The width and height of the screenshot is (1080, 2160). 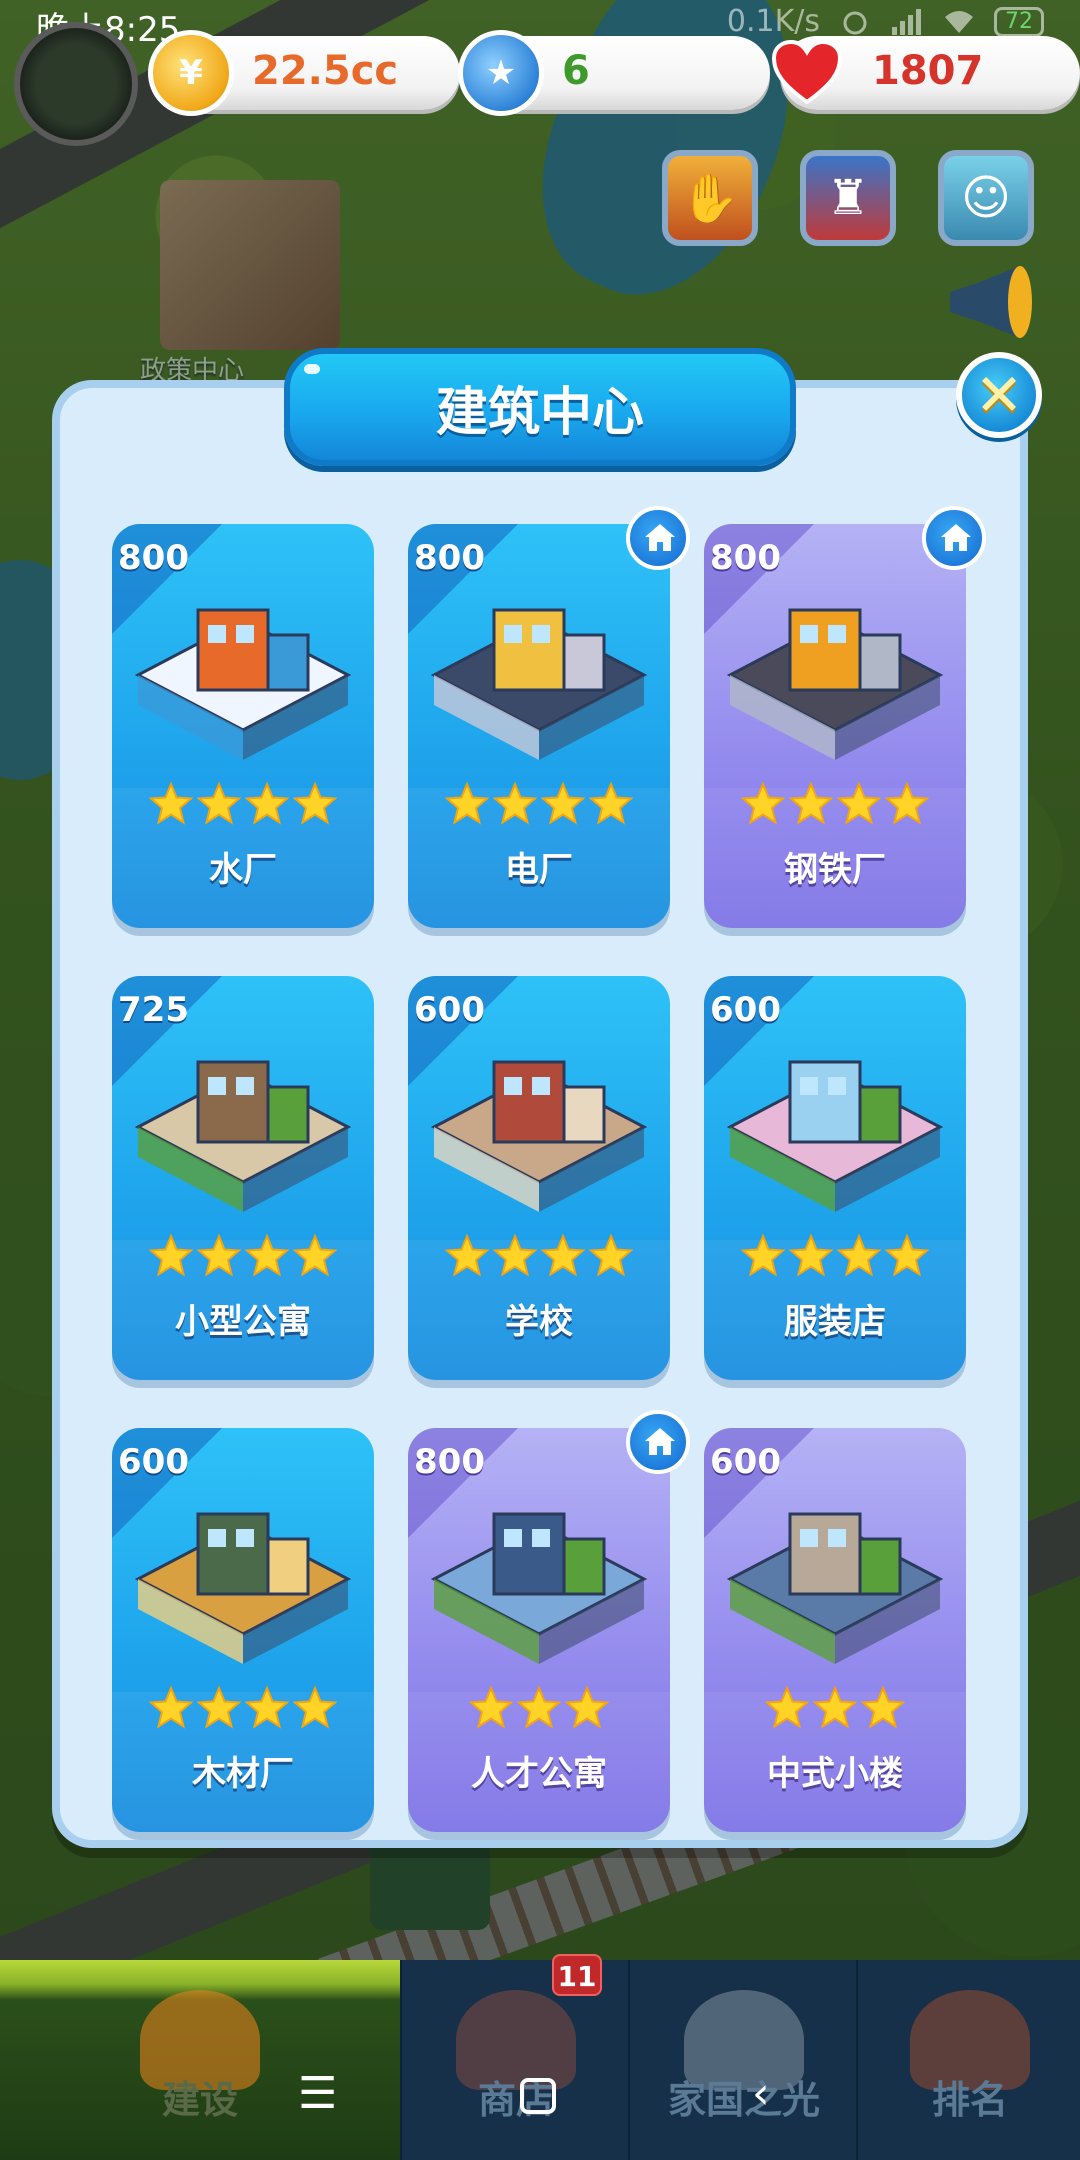 I want to click on menu-icon: ☰, so click(x=317, y=2093).